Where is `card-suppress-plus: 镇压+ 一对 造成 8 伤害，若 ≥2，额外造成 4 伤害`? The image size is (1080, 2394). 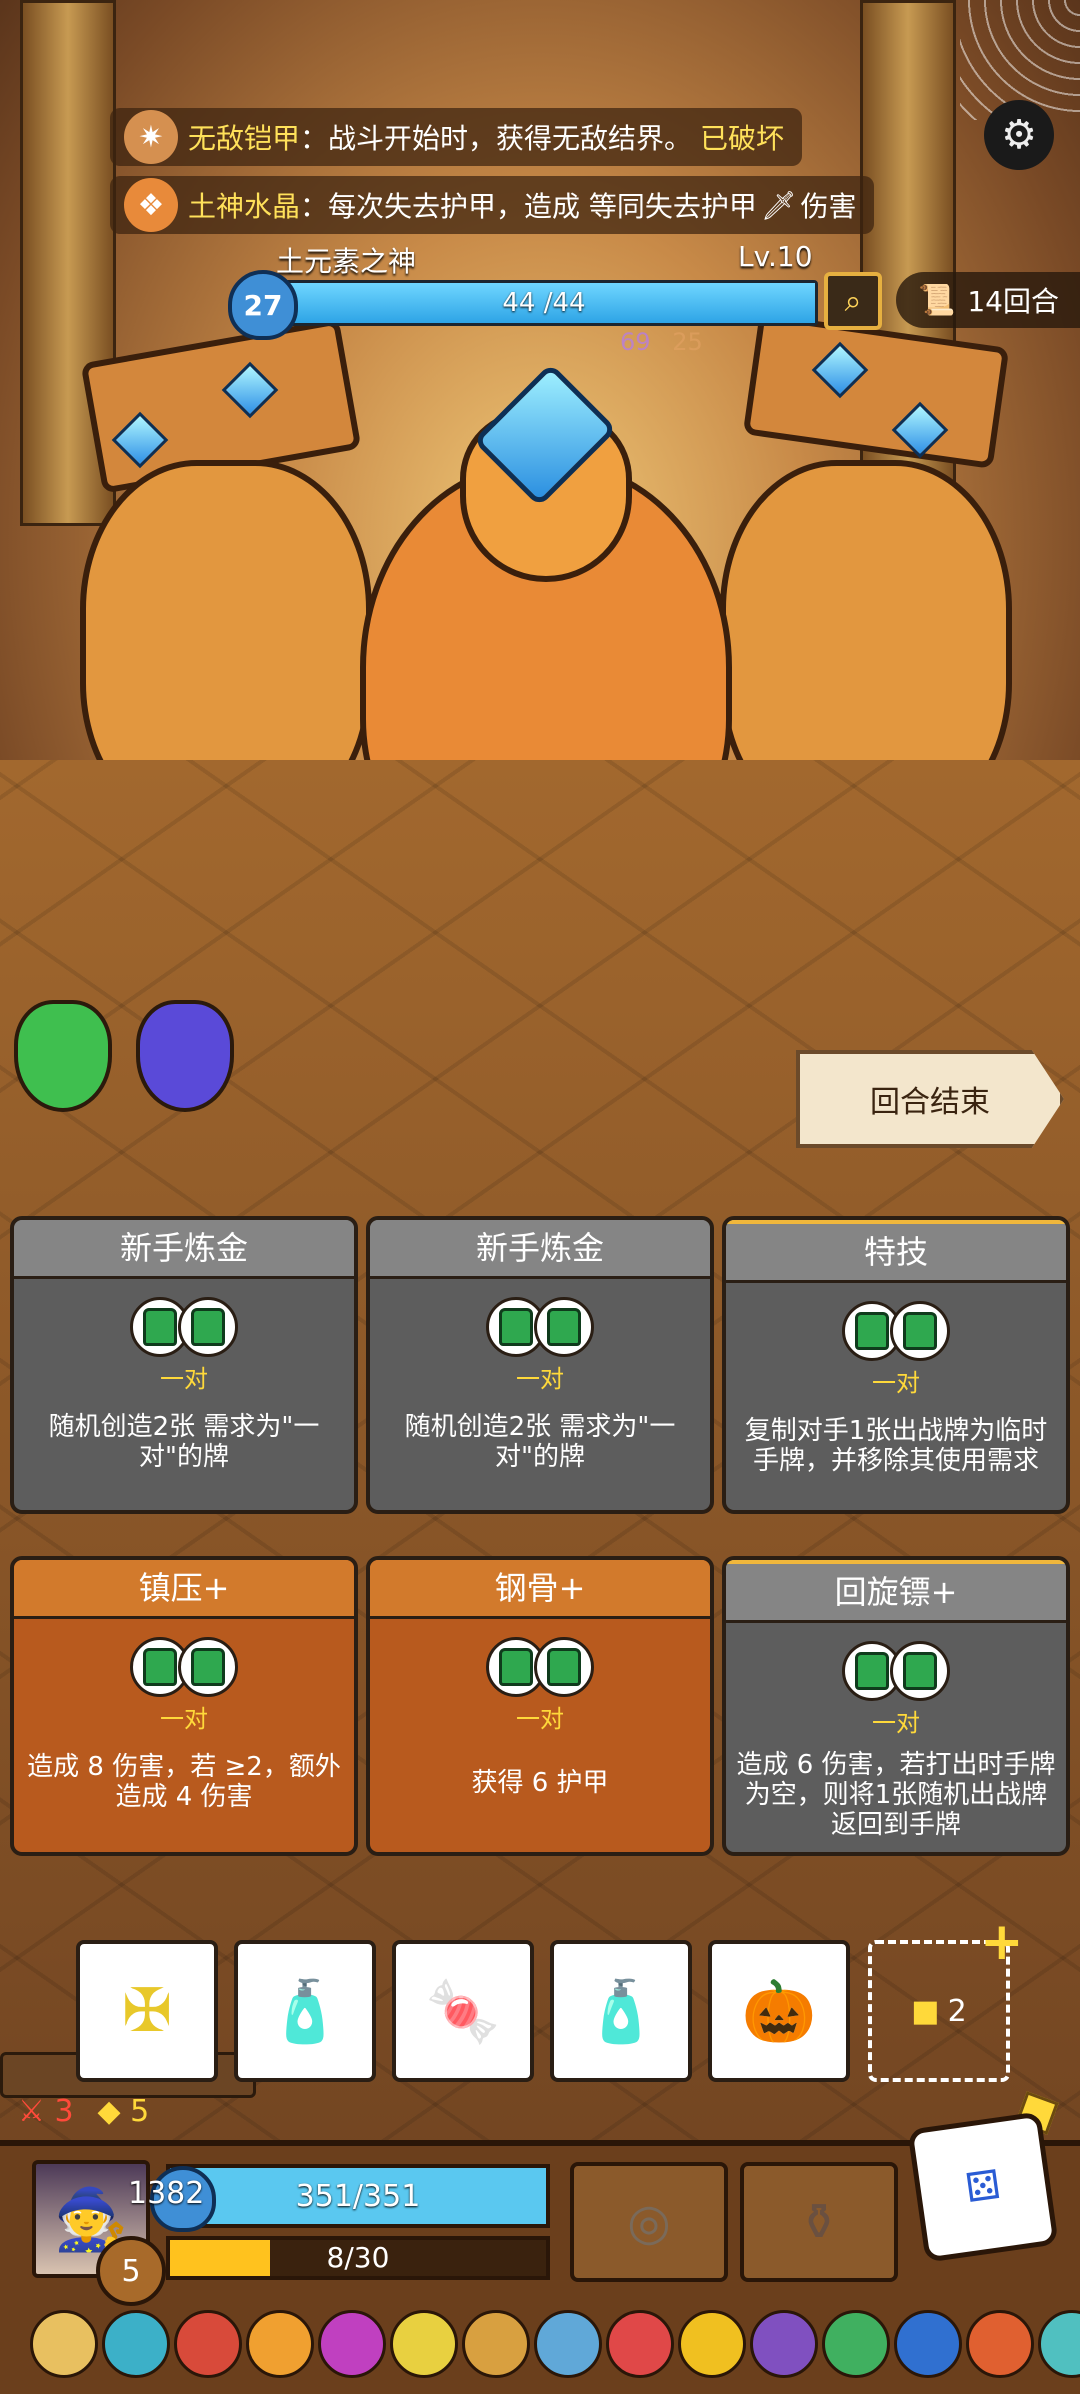 card-suppress-plus: 镇压+ 一对 造成 8 伤害，若 ≥2，额外造成 4 伤害 is located at coordinates (184, 1706).